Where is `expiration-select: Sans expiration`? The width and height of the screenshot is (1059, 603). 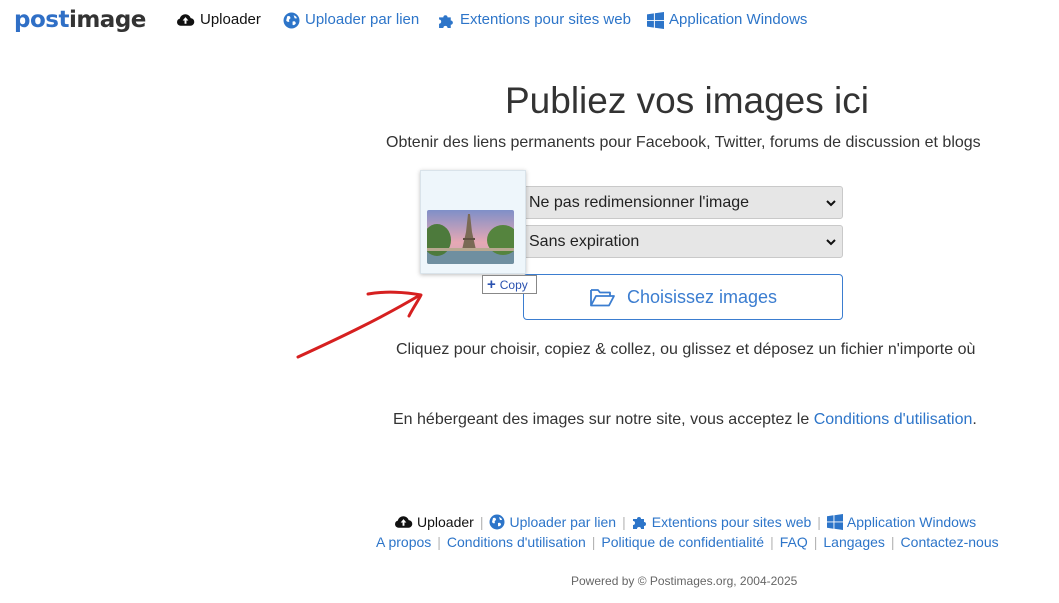 expiration-select: Sans expiration is located at coordinates (683, 241).